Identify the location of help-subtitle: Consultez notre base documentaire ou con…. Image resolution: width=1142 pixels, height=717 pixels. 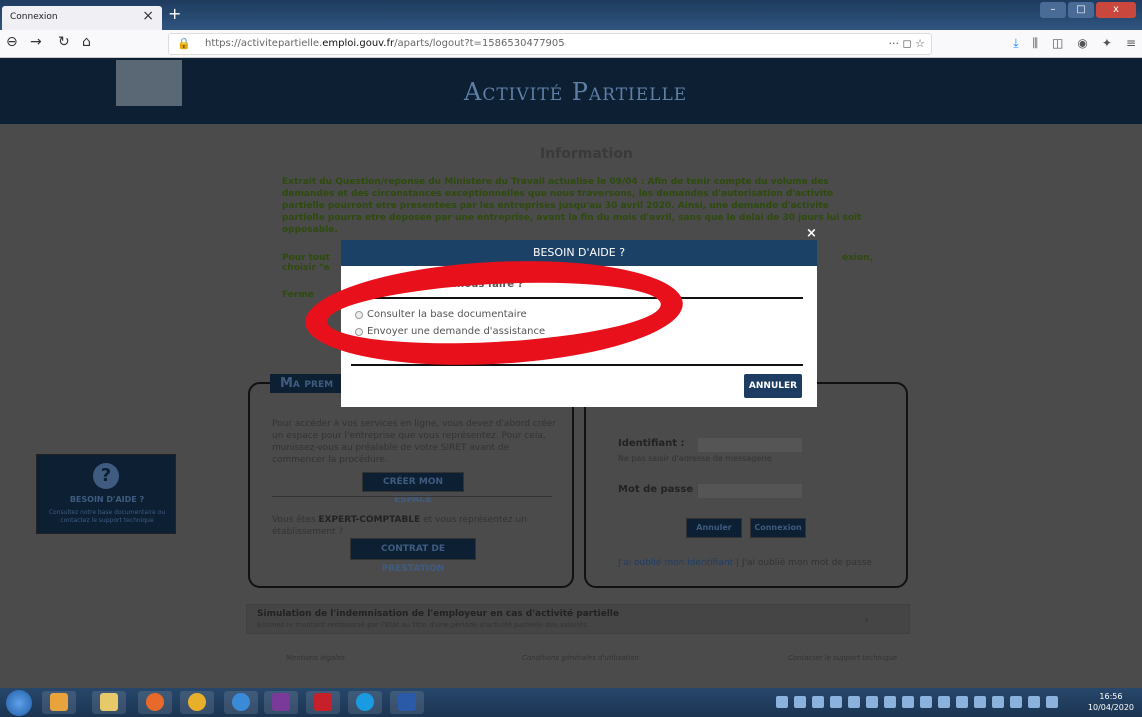
(107, 516).